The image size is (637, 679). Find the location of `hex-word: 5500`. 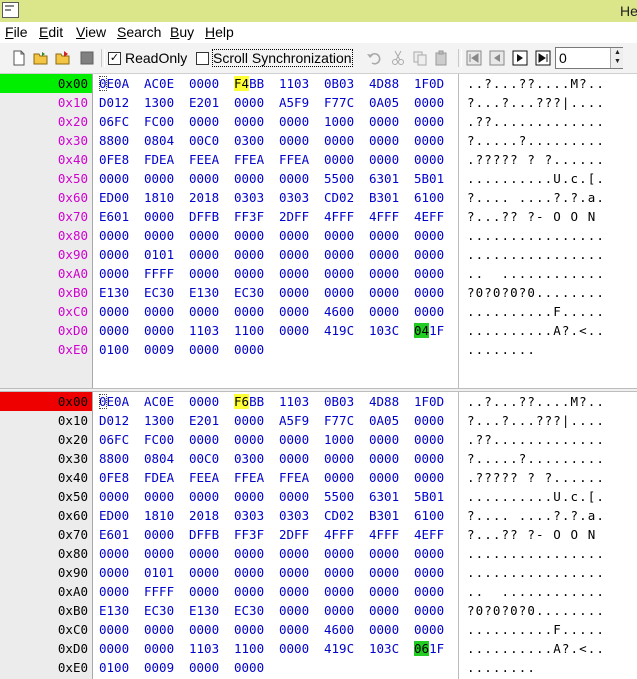

hex-word: 5500 is located at coordinates (339, 178).